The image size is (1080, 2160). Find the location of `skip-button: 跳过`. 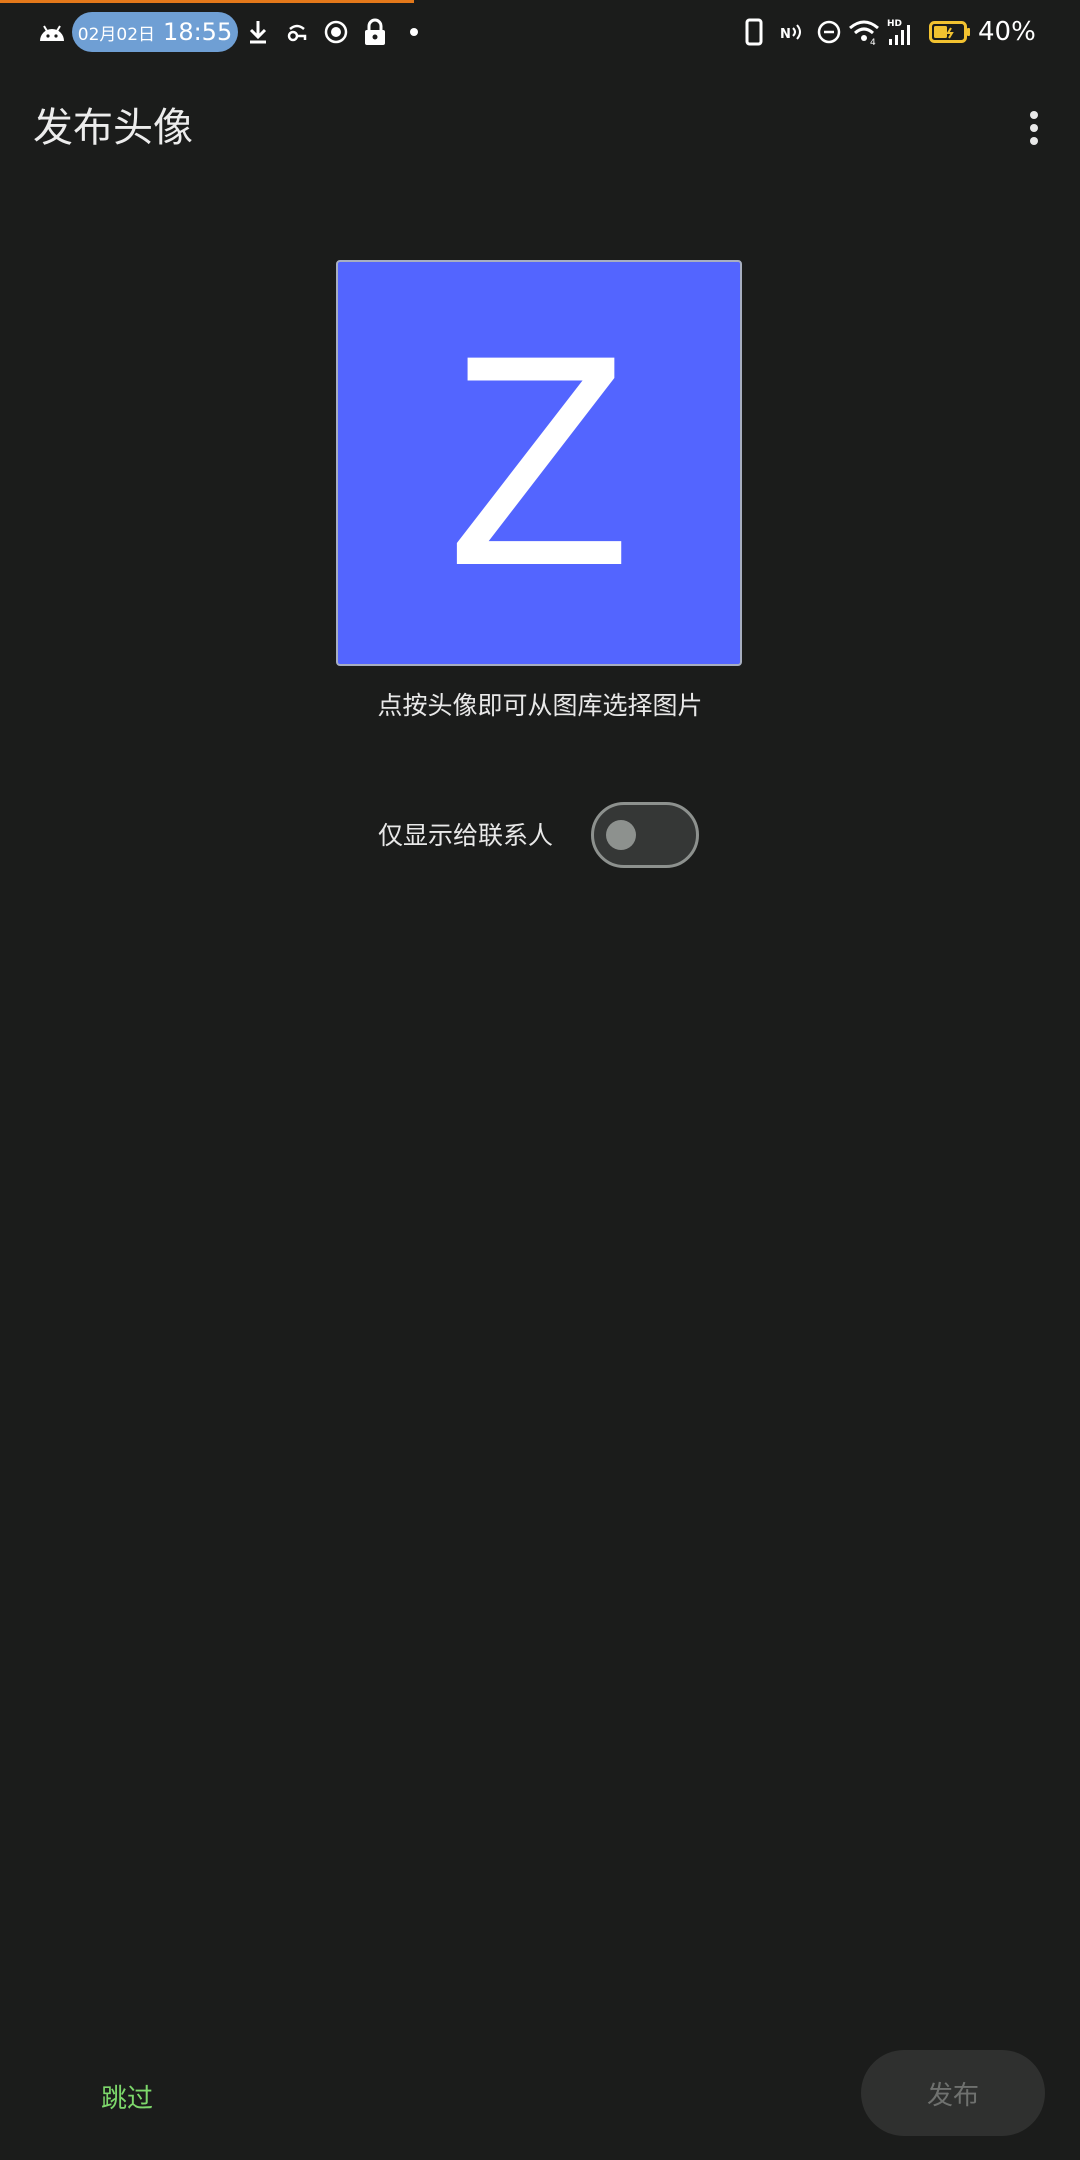

skip-button: 跳过 is located at coordinates (127, 2096).